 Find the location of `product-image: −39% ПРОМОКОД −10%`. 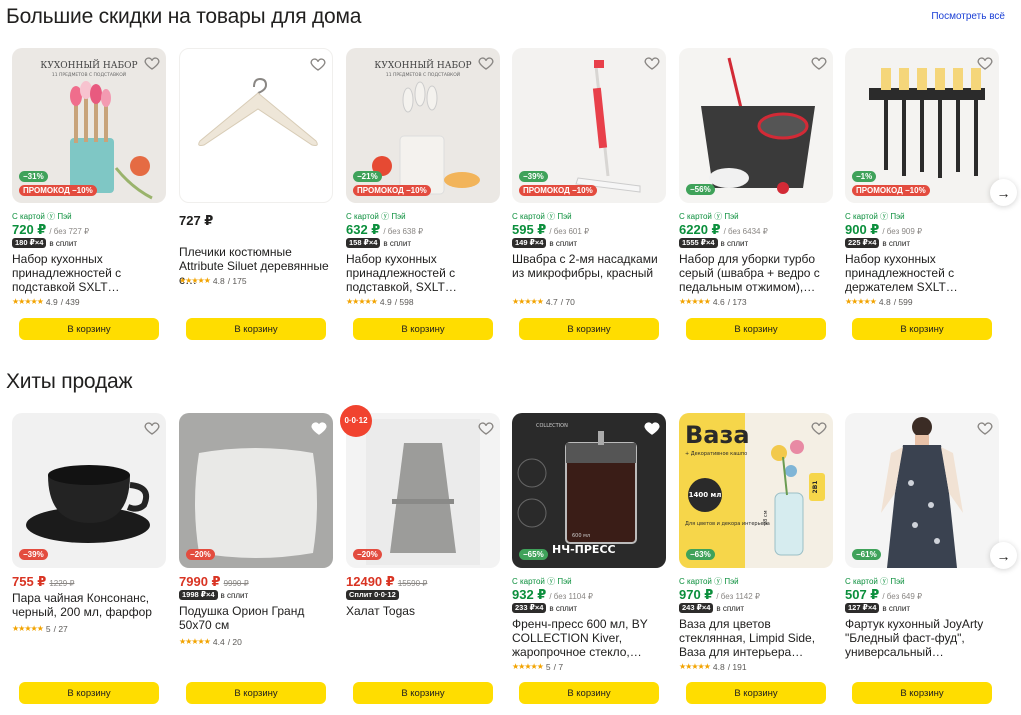

product-image: −39% ПРОМОКОД −10% is located at coordinates (589, 125).